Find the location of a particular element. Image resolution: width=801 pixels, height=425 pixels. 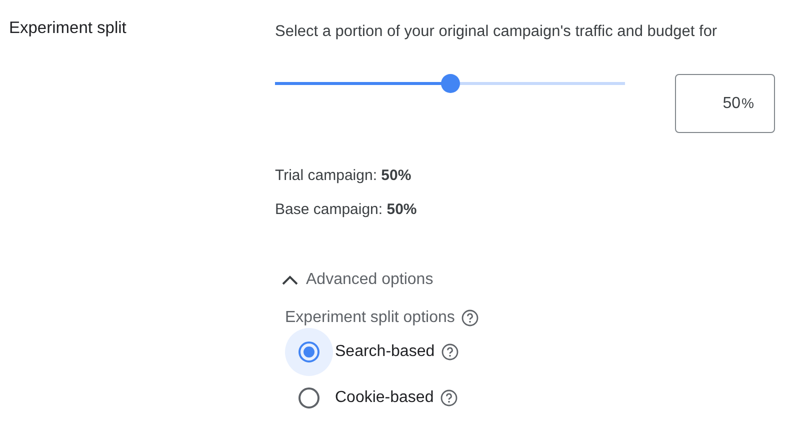

options-label: Experiment split options is located at coordinates (370, 318).